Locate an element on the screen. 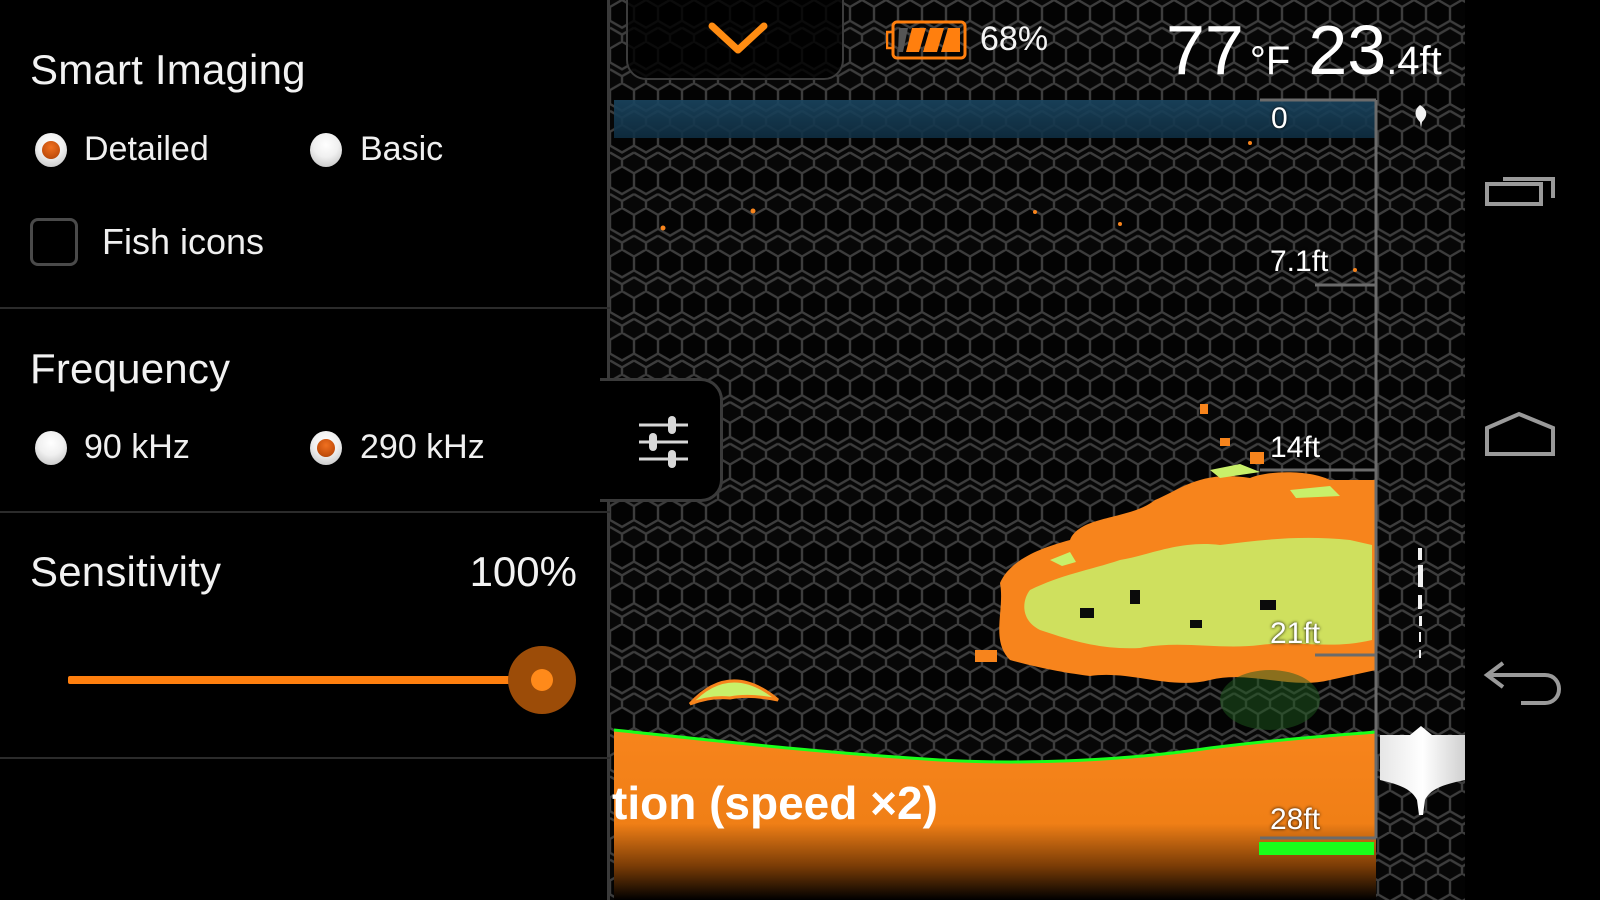  battery-icon is located at coordinates (926, 40).